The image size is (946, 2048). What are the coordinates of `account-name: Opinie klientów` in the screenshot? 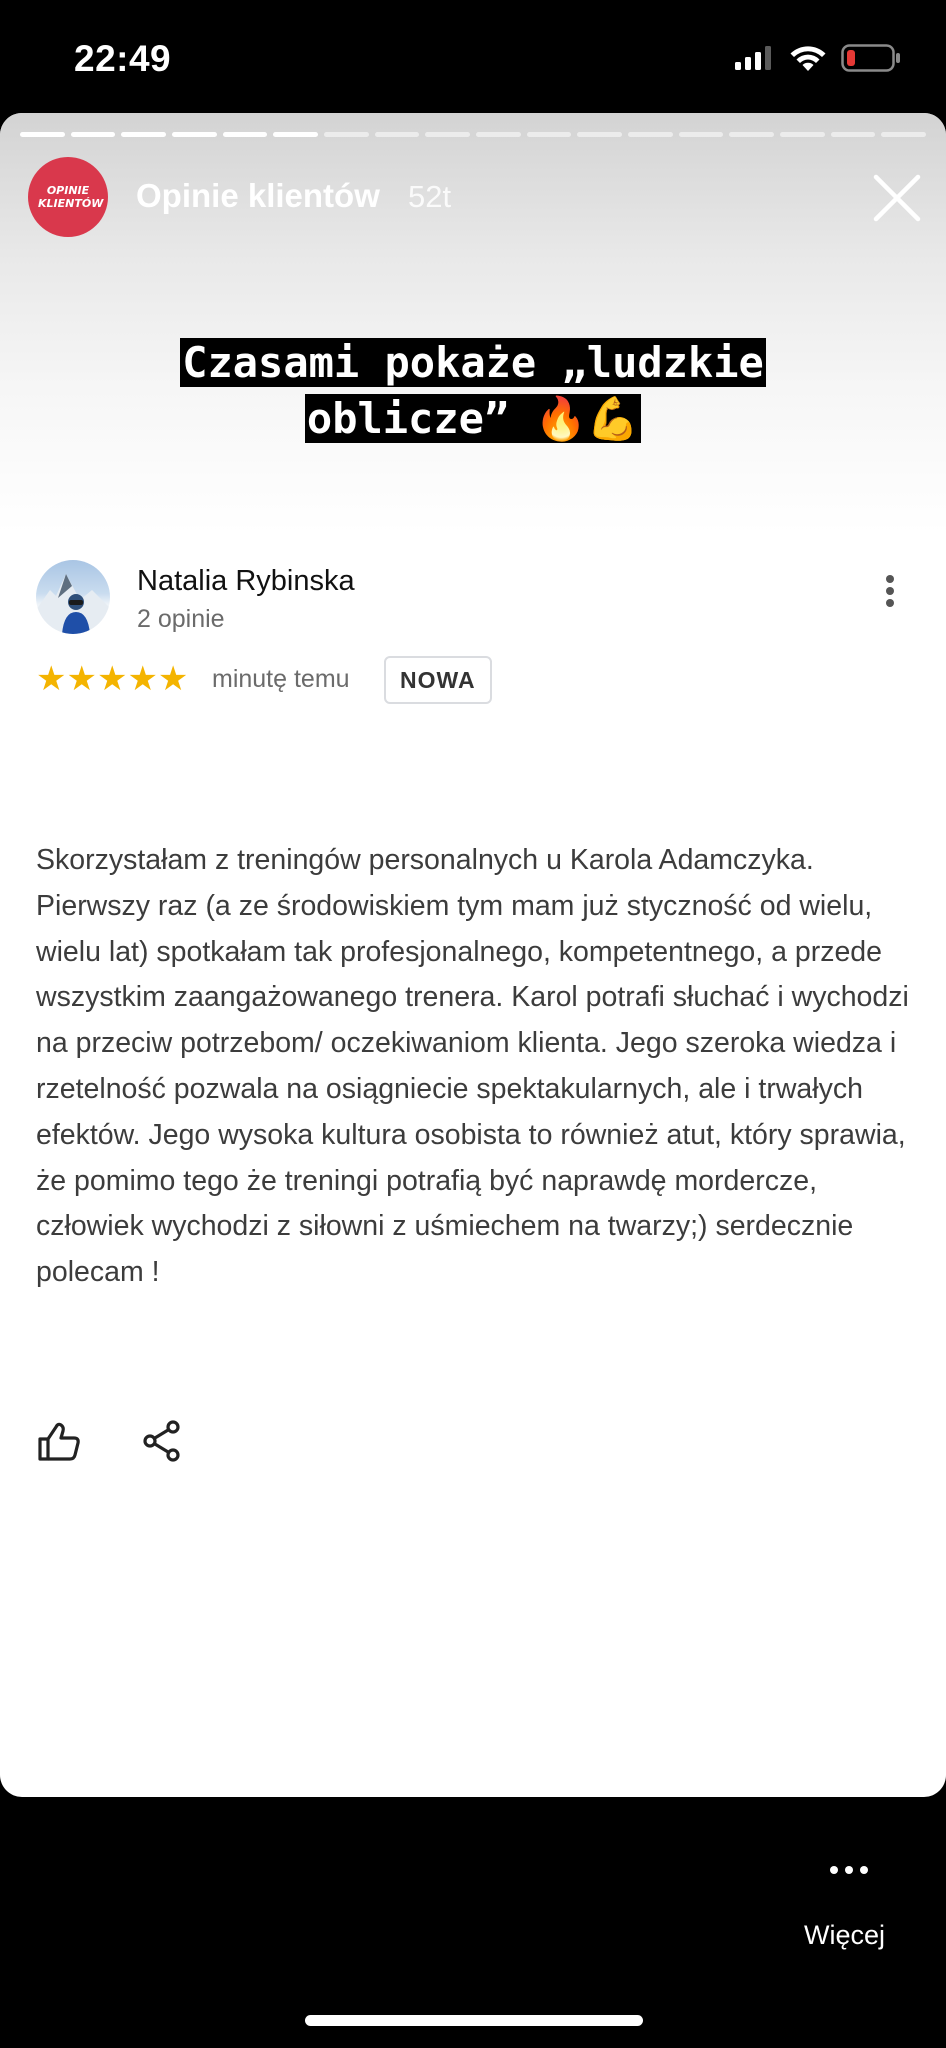 It's located at (258, 196).